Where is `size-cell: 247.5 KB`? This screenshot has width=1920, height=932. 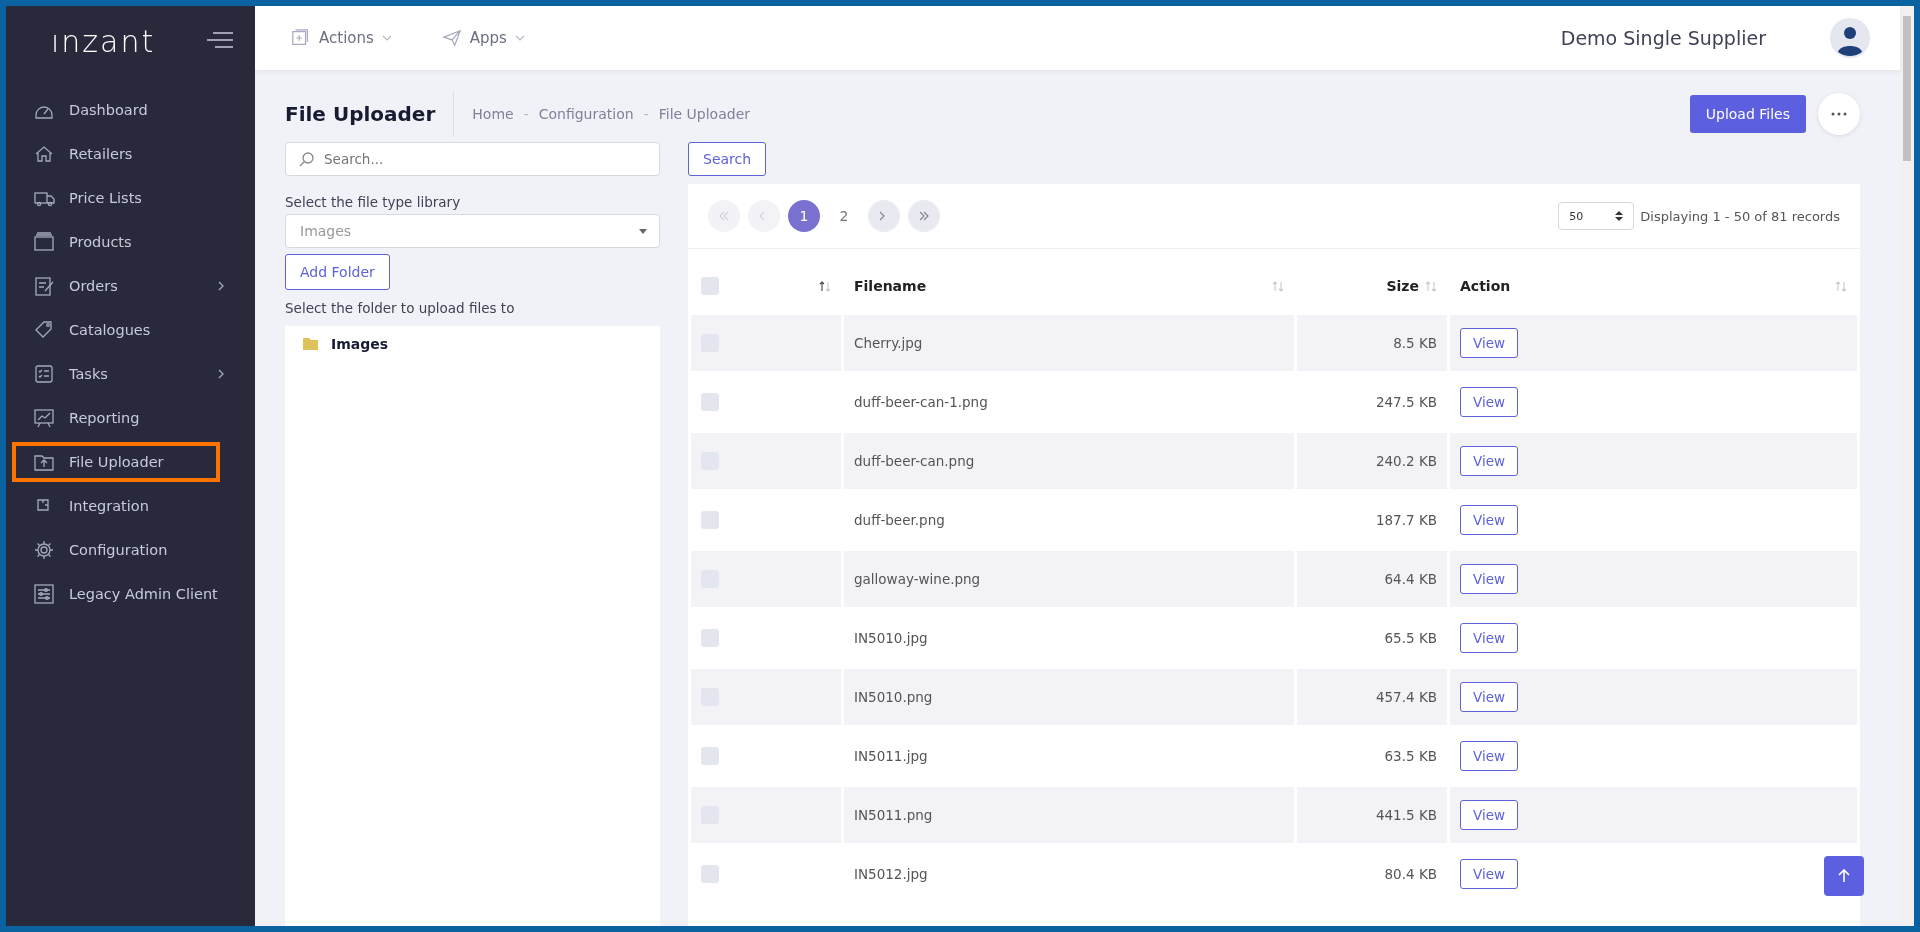 size-cell: 247.5 KB is located at coordinates (1406, 402).